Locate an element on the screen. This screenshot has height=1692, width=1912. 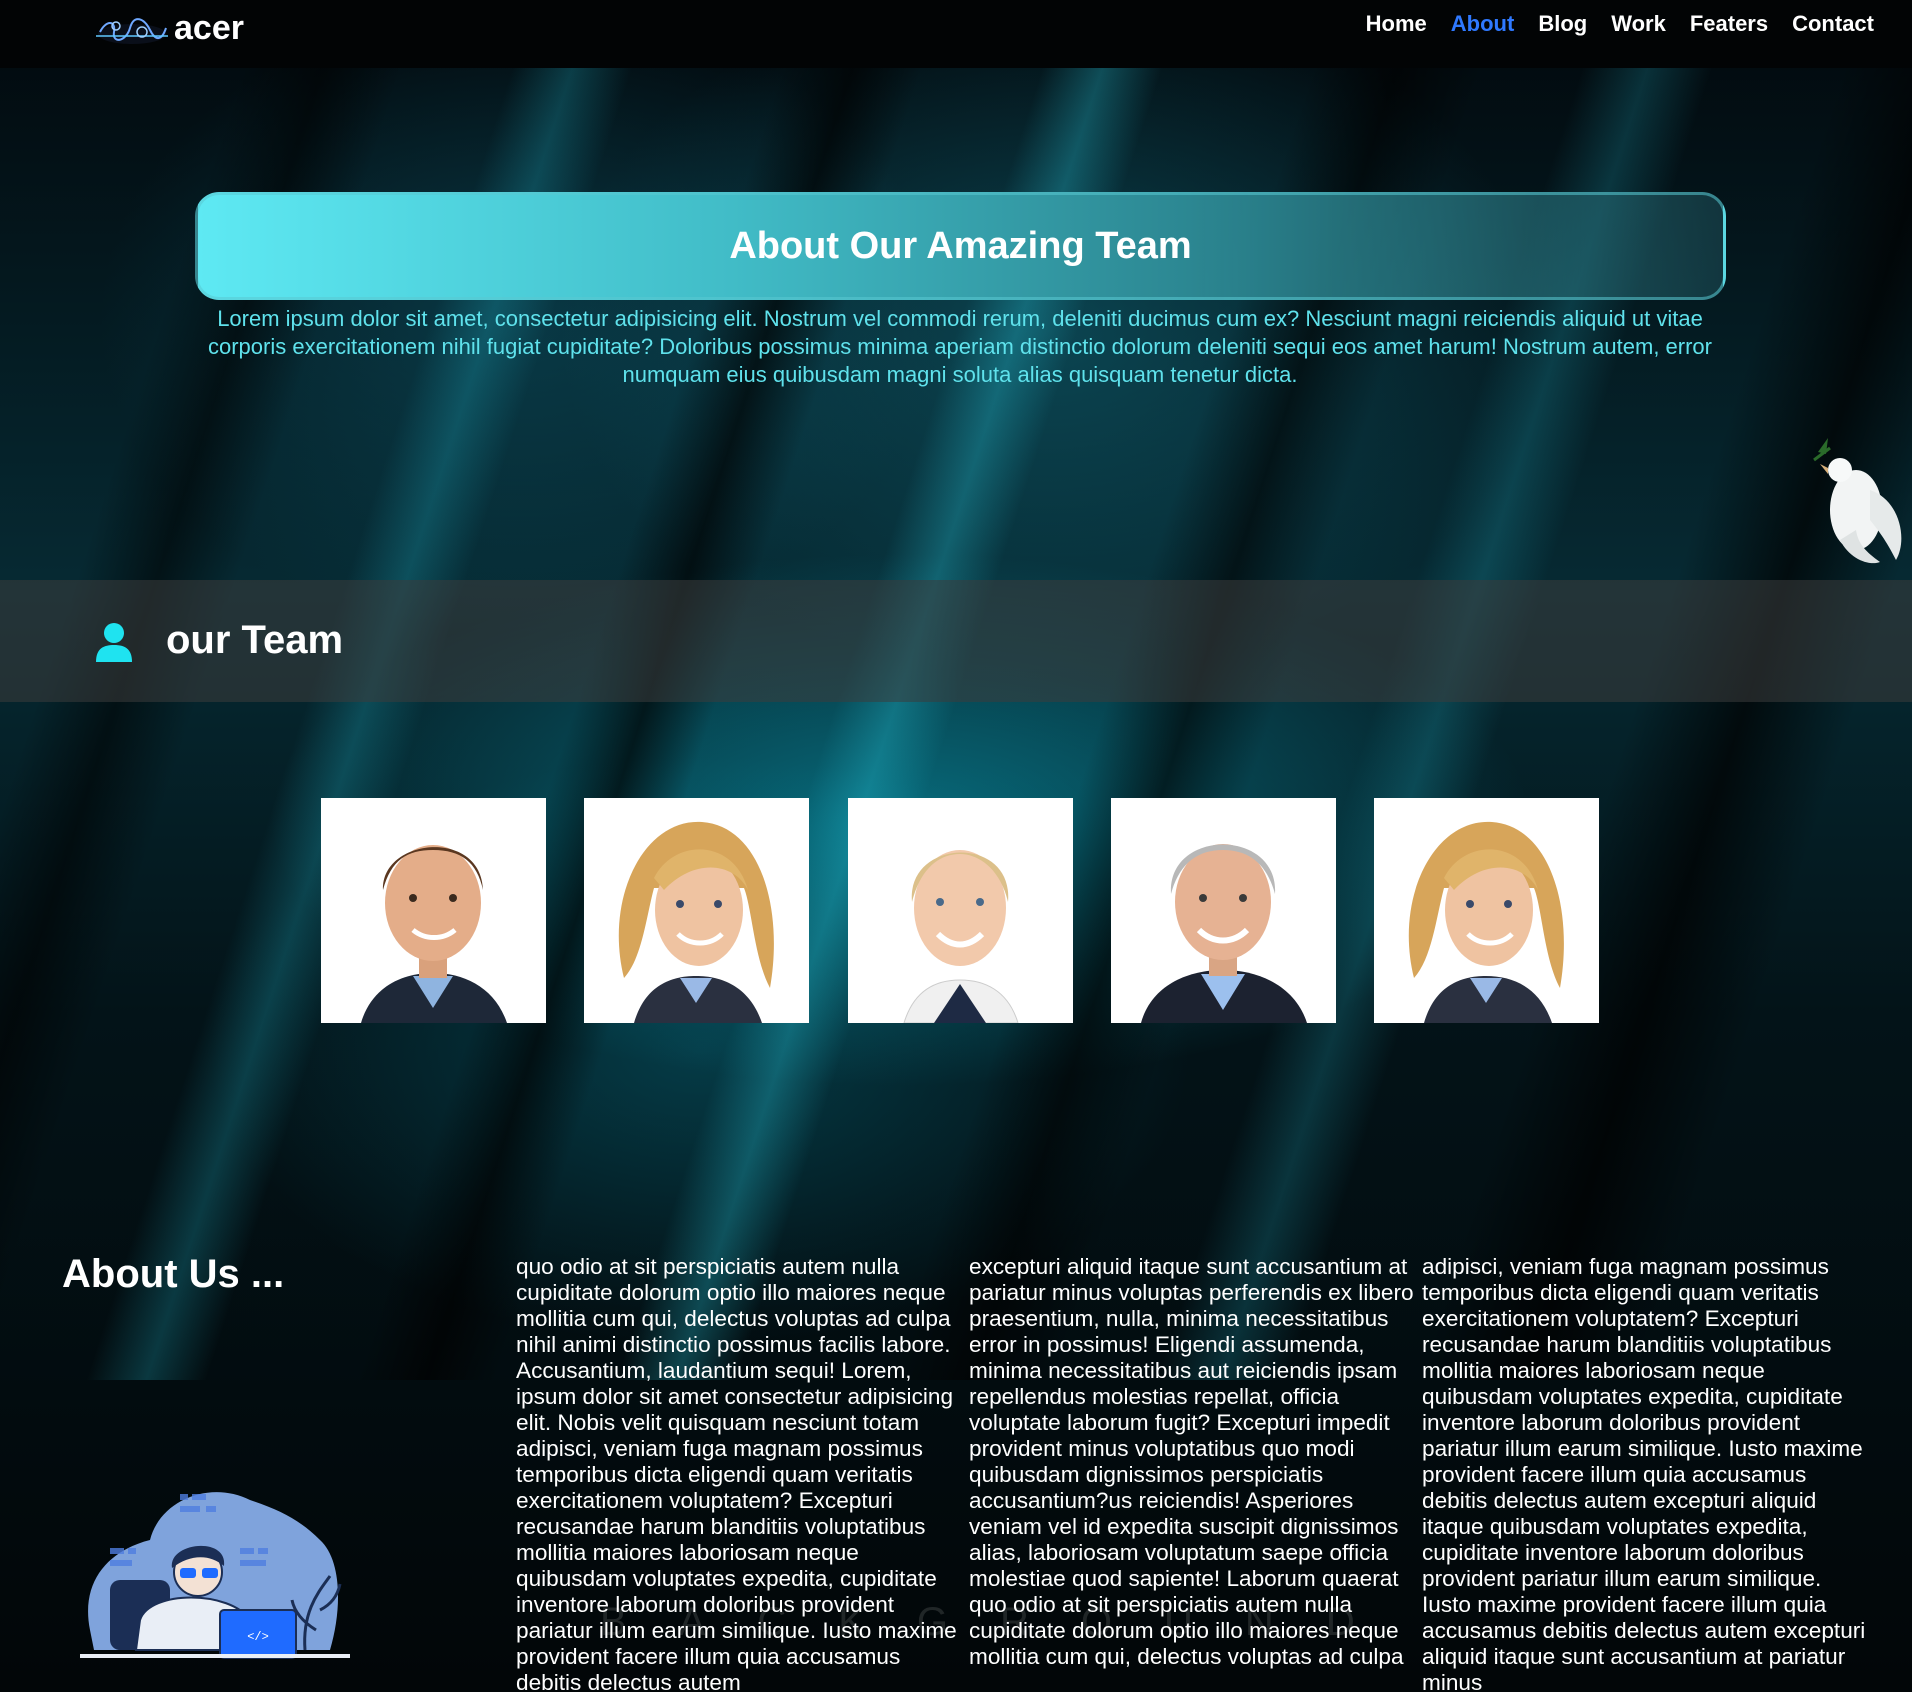
user-icon is located at coordinates (114, 642).